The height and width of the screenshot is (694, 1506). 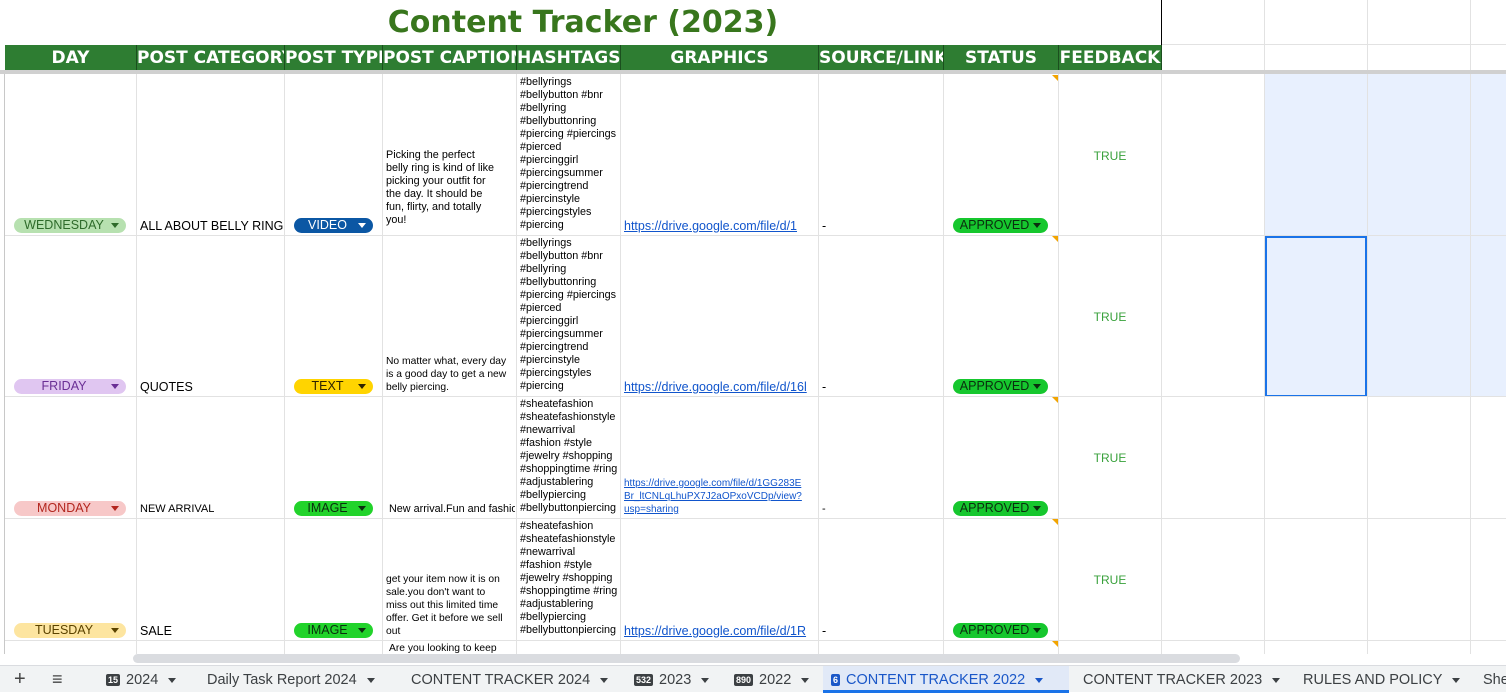 I want to click on tab-sheet-partial: She, so click(x=1490, y=679).